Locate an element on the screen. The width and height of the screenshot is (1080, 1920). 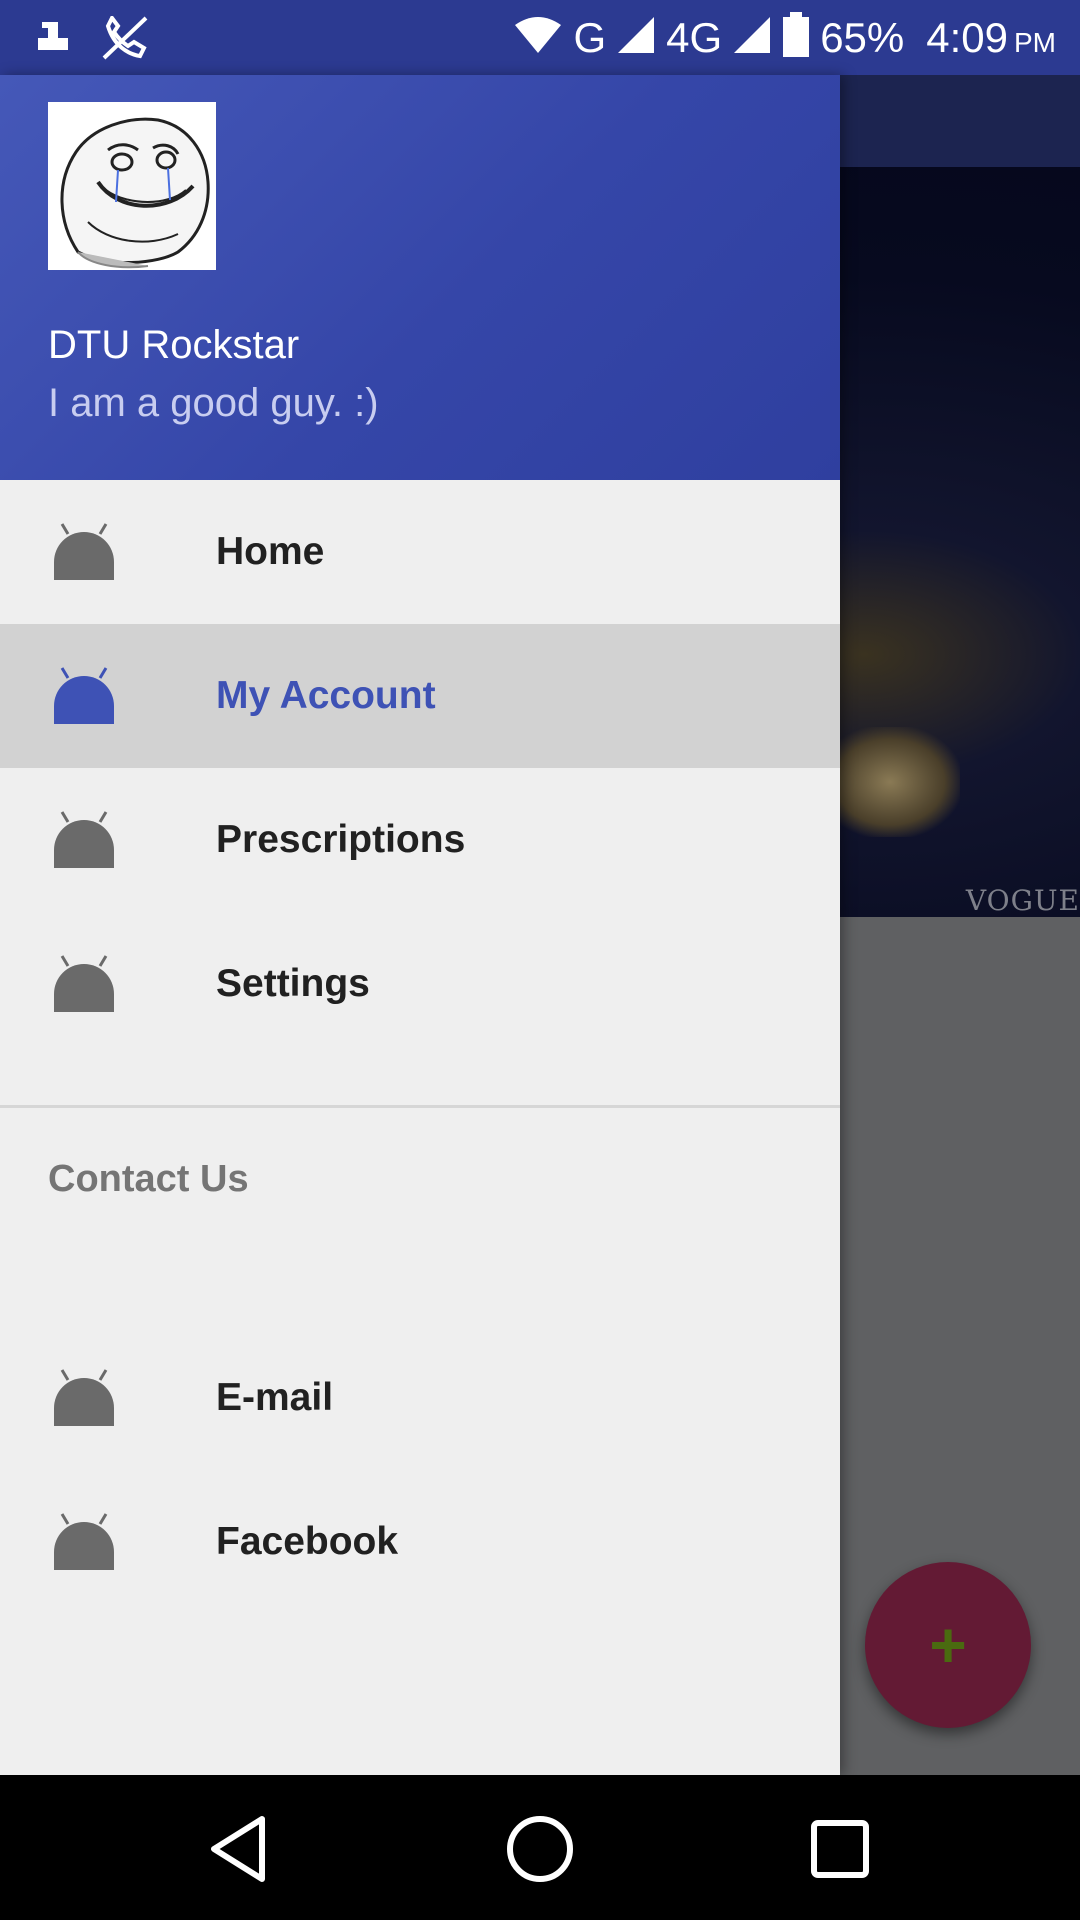
menu-item-label: Settings is located at coordinates (293, 983).